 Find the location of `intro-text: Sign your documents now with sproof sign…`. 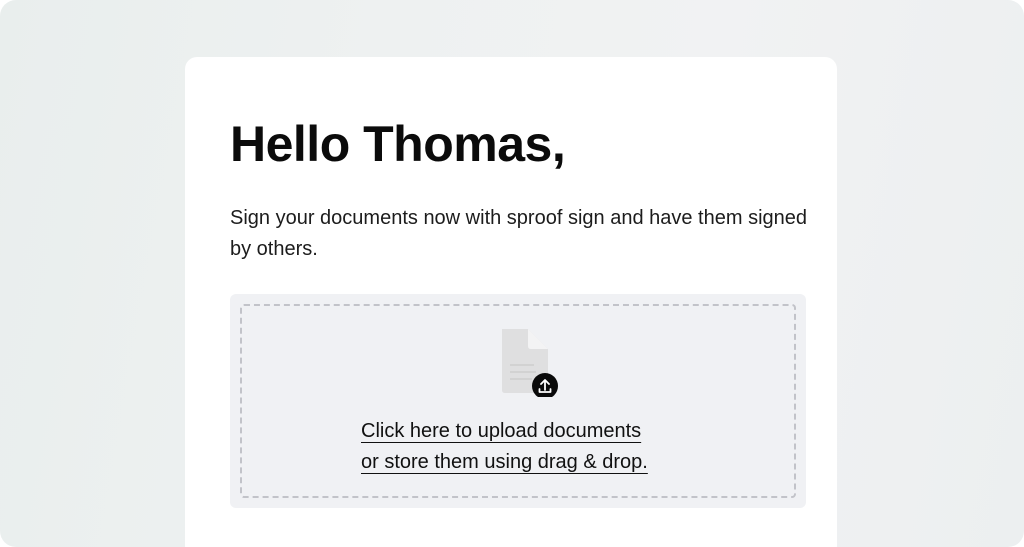

intro-text: Sign your documents now with sproof sign… is located at coordinates (519, 233).